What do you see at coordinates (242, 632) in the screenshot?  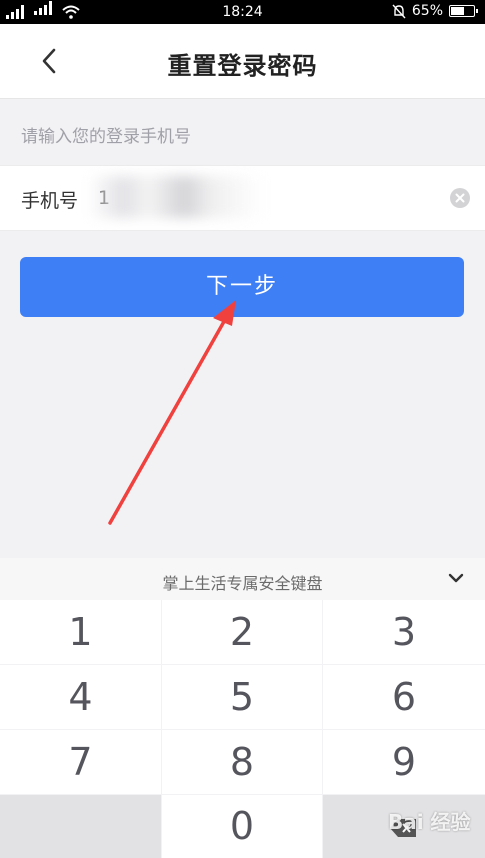 I see `key-2: 2` at bounding box center [242, 632].